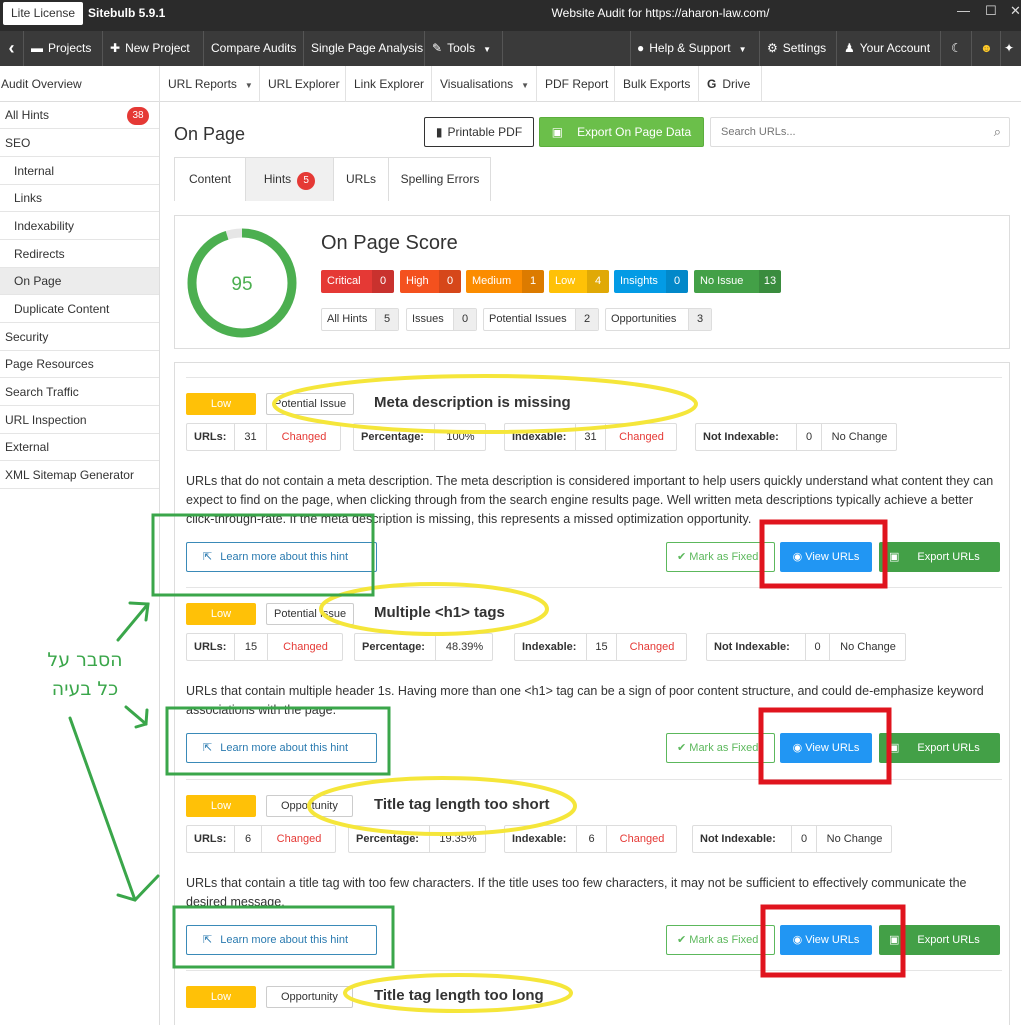  I want to click on stat-indexable: Indexable: 15 Changed, so click(600, 647).